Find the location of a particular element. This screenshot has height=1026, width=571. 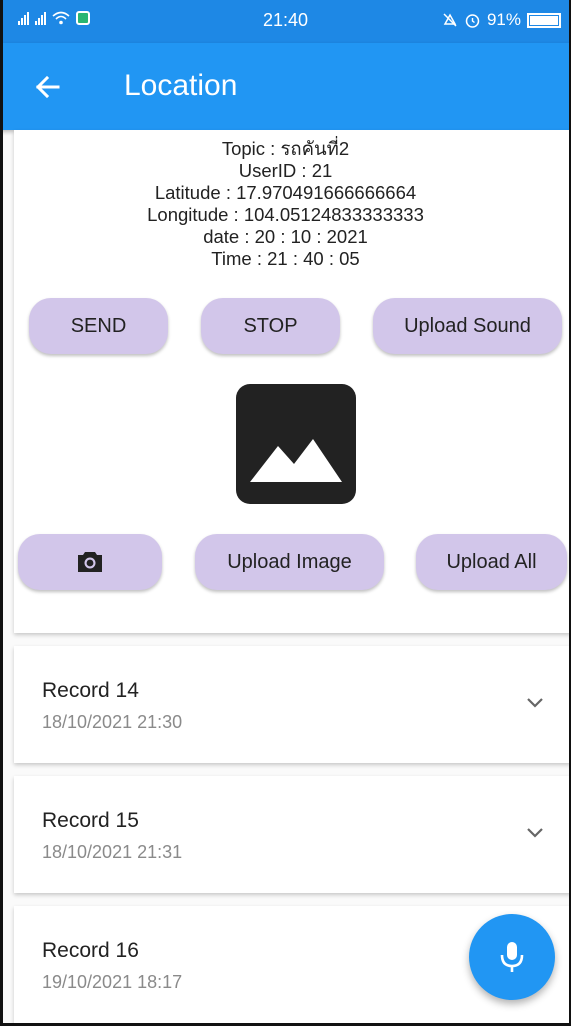

date-text: date : 20 : 10 : 2021 is located at coordinates (285, 236).